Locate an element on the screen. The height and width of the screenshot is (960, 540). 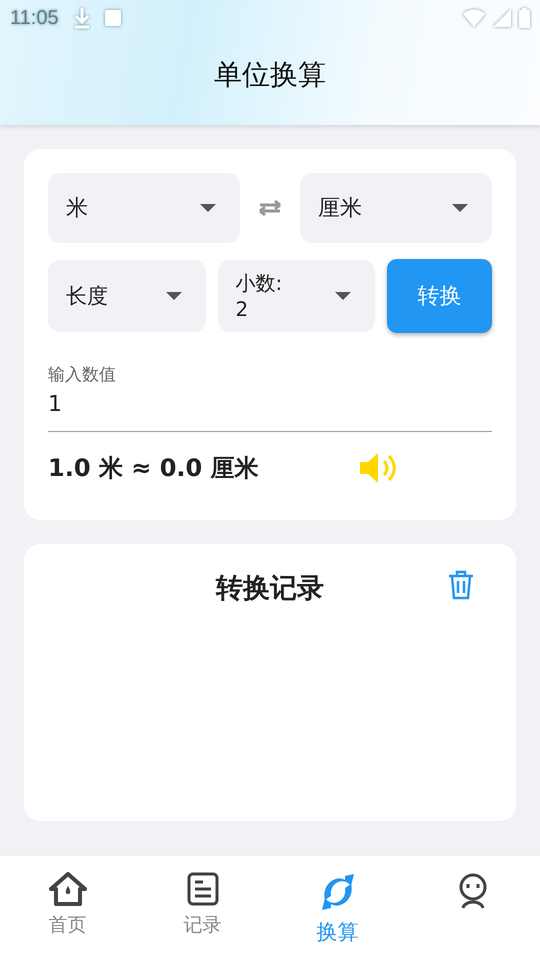
battery-icon is located at coordinates (524, 18).